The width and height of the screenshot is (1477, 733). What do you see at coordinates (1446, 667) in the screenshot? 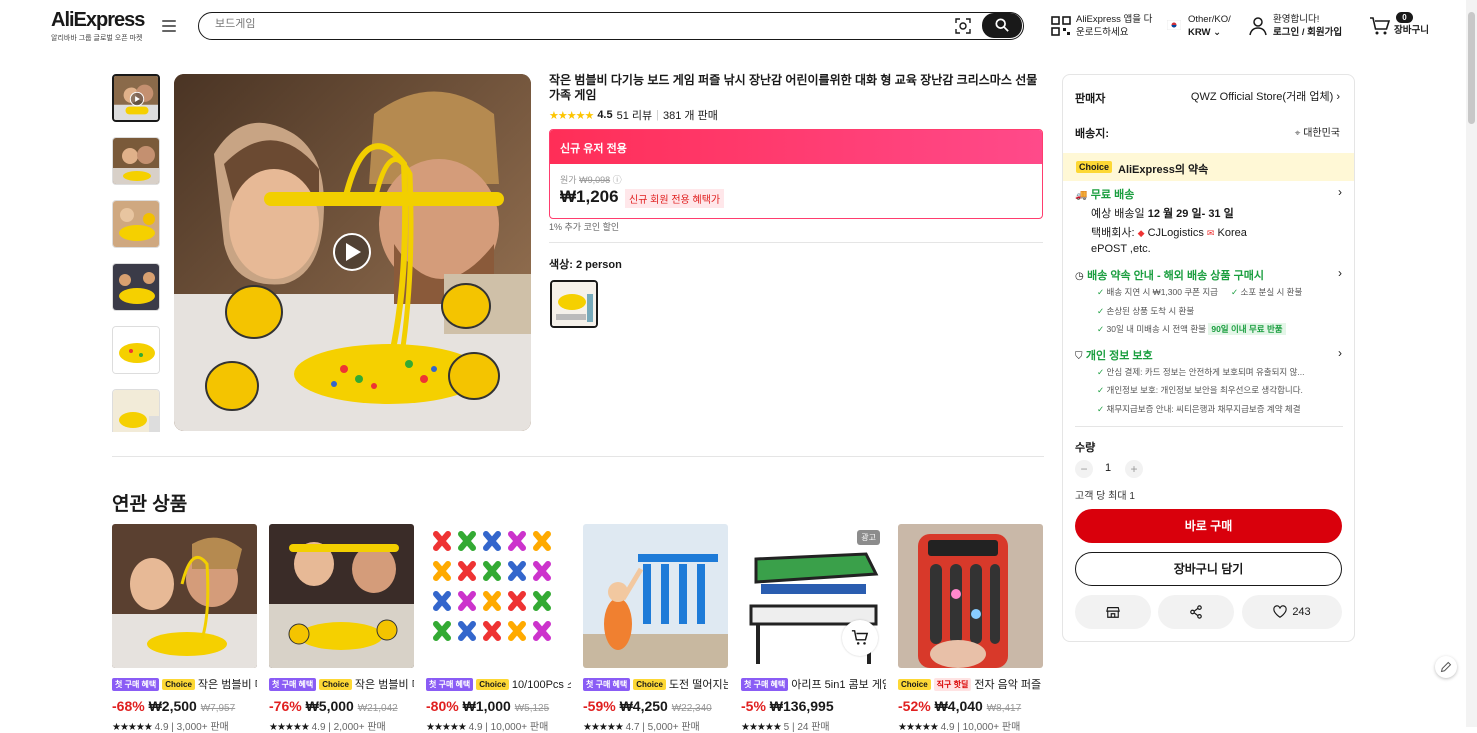
I see `edit-feedback-button` at bounding box center [1446, 667].